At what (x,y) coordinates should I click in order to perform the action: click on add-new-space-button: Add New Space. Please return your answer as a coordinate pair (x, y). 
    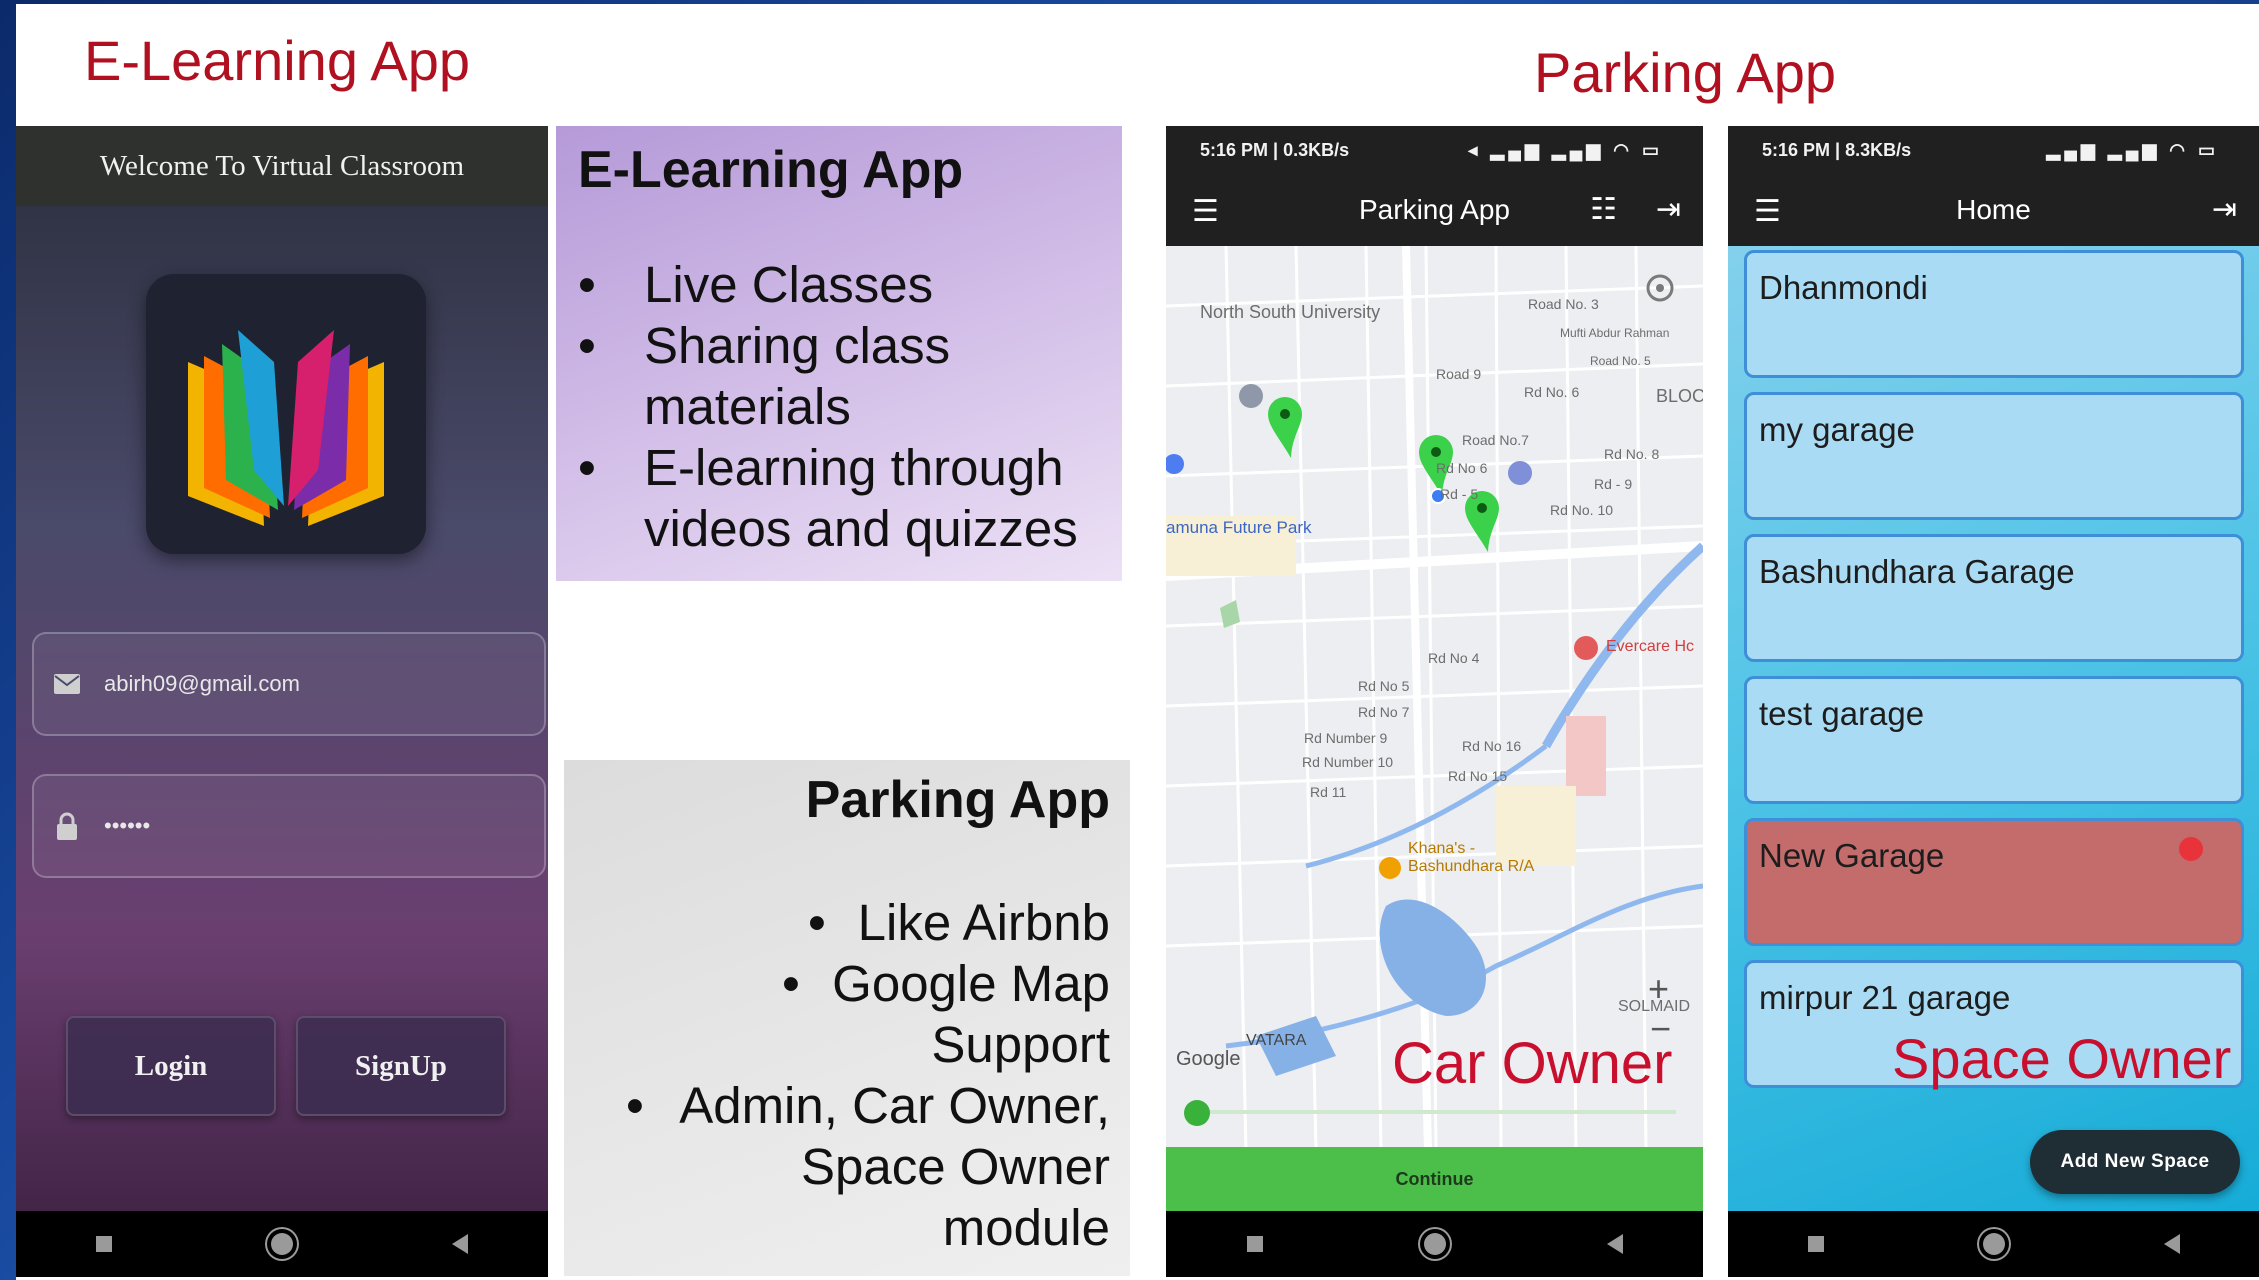
    Looking at the image, I should click on (2135, 1162).